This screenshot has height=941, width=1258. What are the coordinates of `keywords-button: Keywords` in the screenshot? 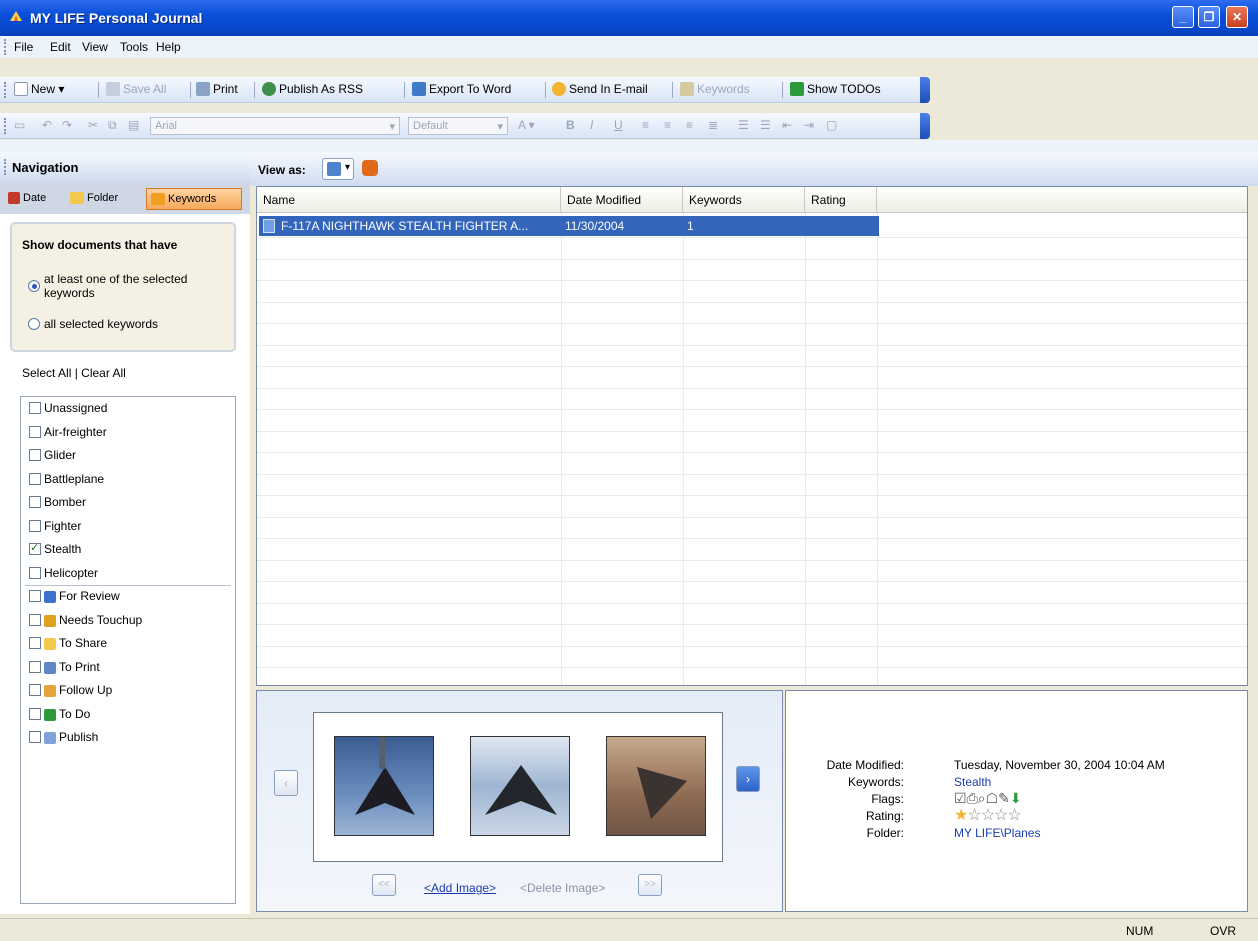 It's located at (715, 89).